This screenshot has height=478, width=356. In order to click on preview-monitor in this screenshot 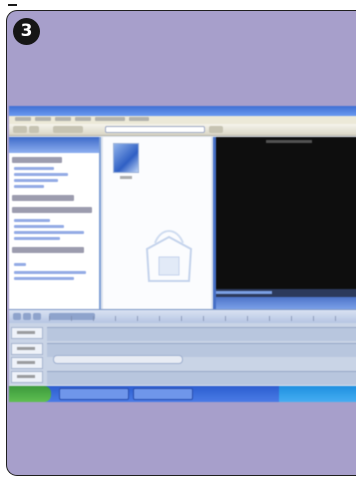, I will do `click(284, 223)`.